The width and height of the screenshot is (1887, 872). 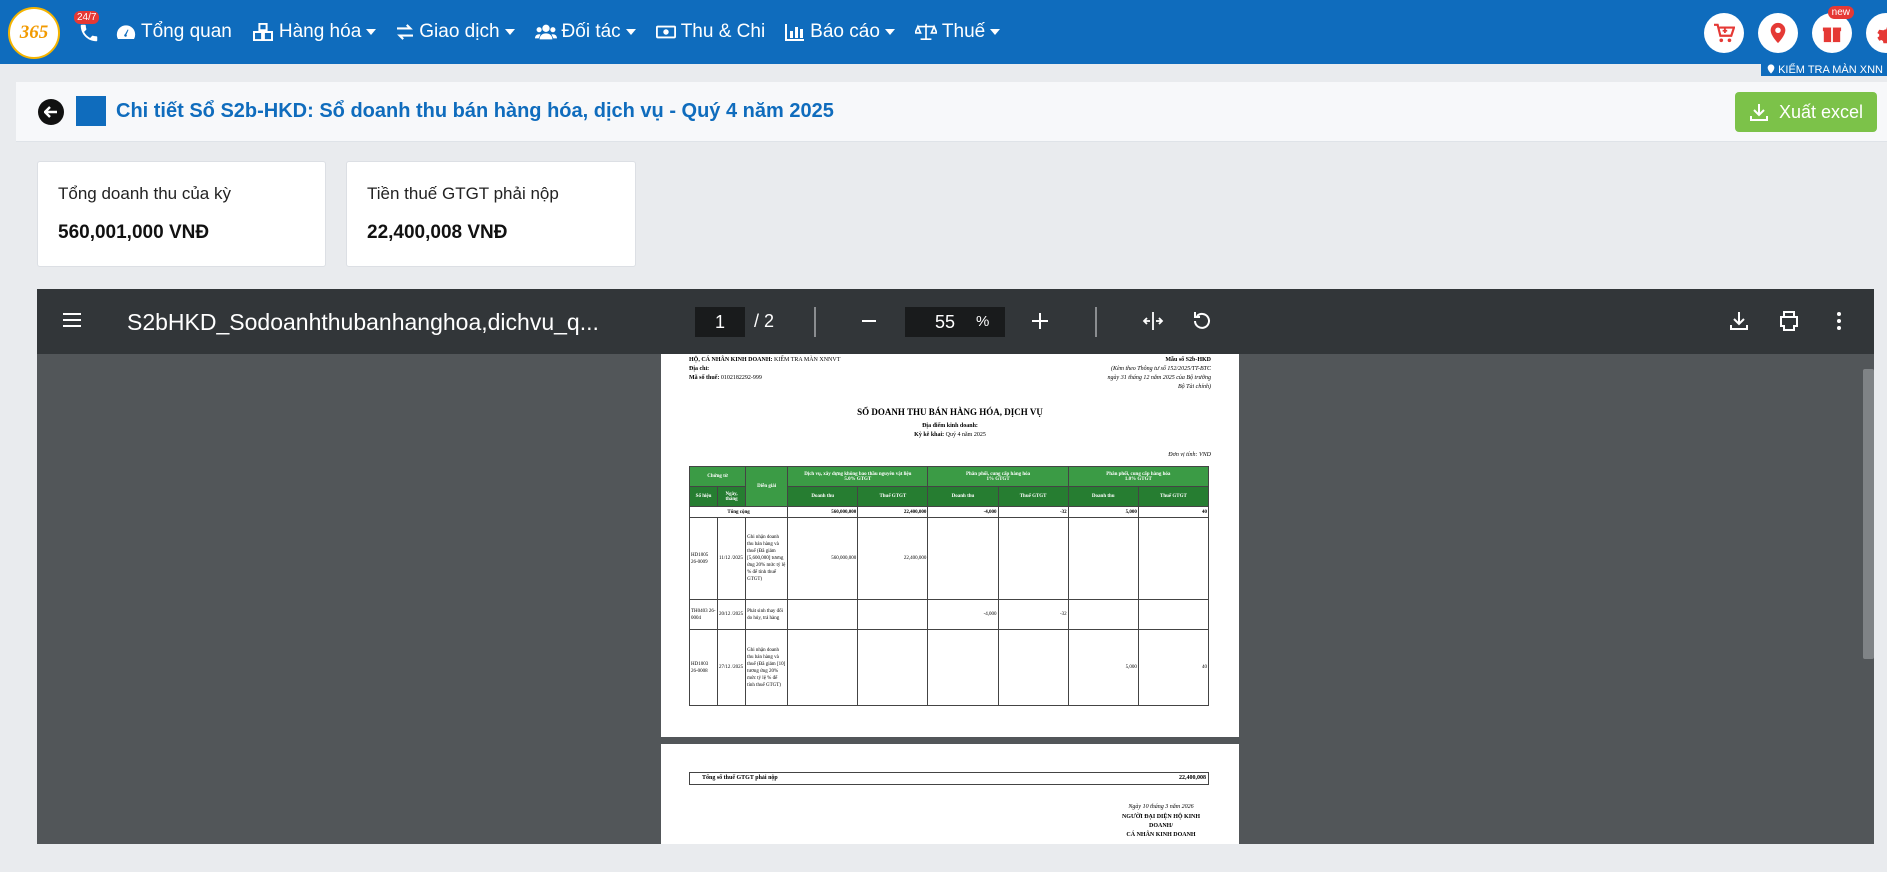 What do you see at coordinates (1194, 387) in the screenshot?
I see `doc-form-note: Bộ Tài chính)` at bounding box center [1194, 387].